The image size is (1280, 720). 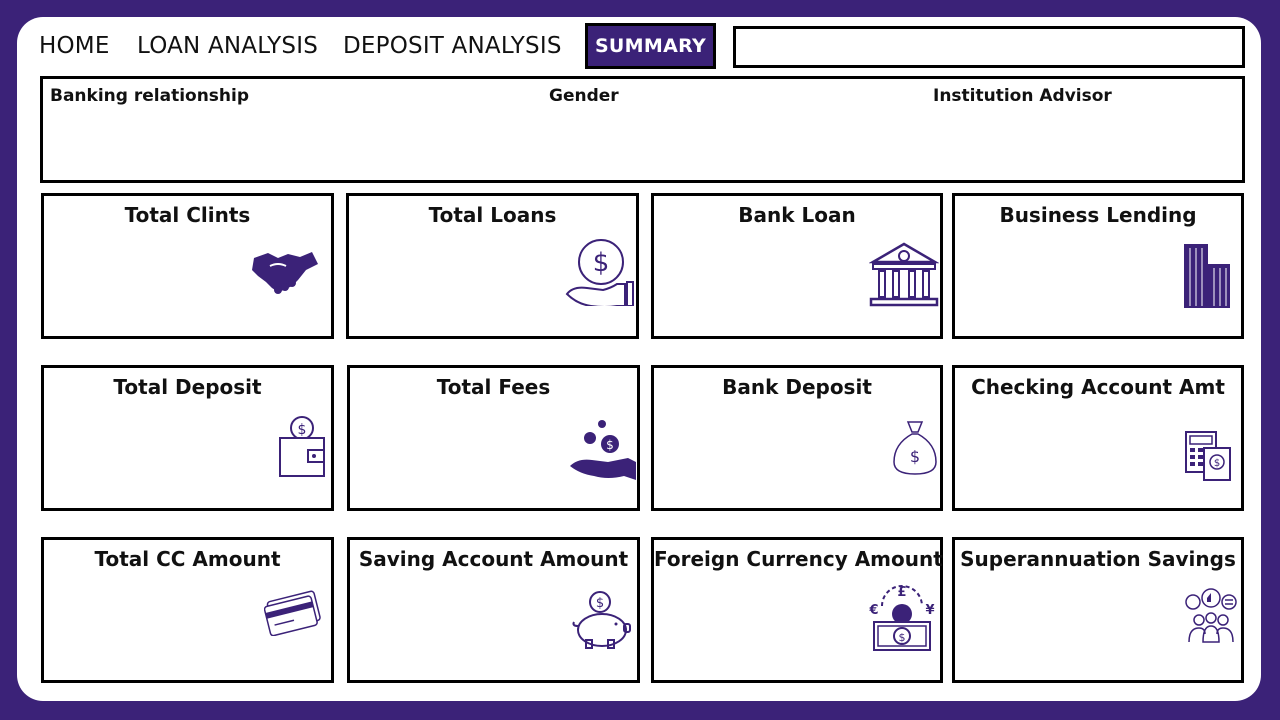 What do you see at coordinates (187, 215) in the screenshot?
I see `card-title: Total Clints` at bounding box center [187, 215].